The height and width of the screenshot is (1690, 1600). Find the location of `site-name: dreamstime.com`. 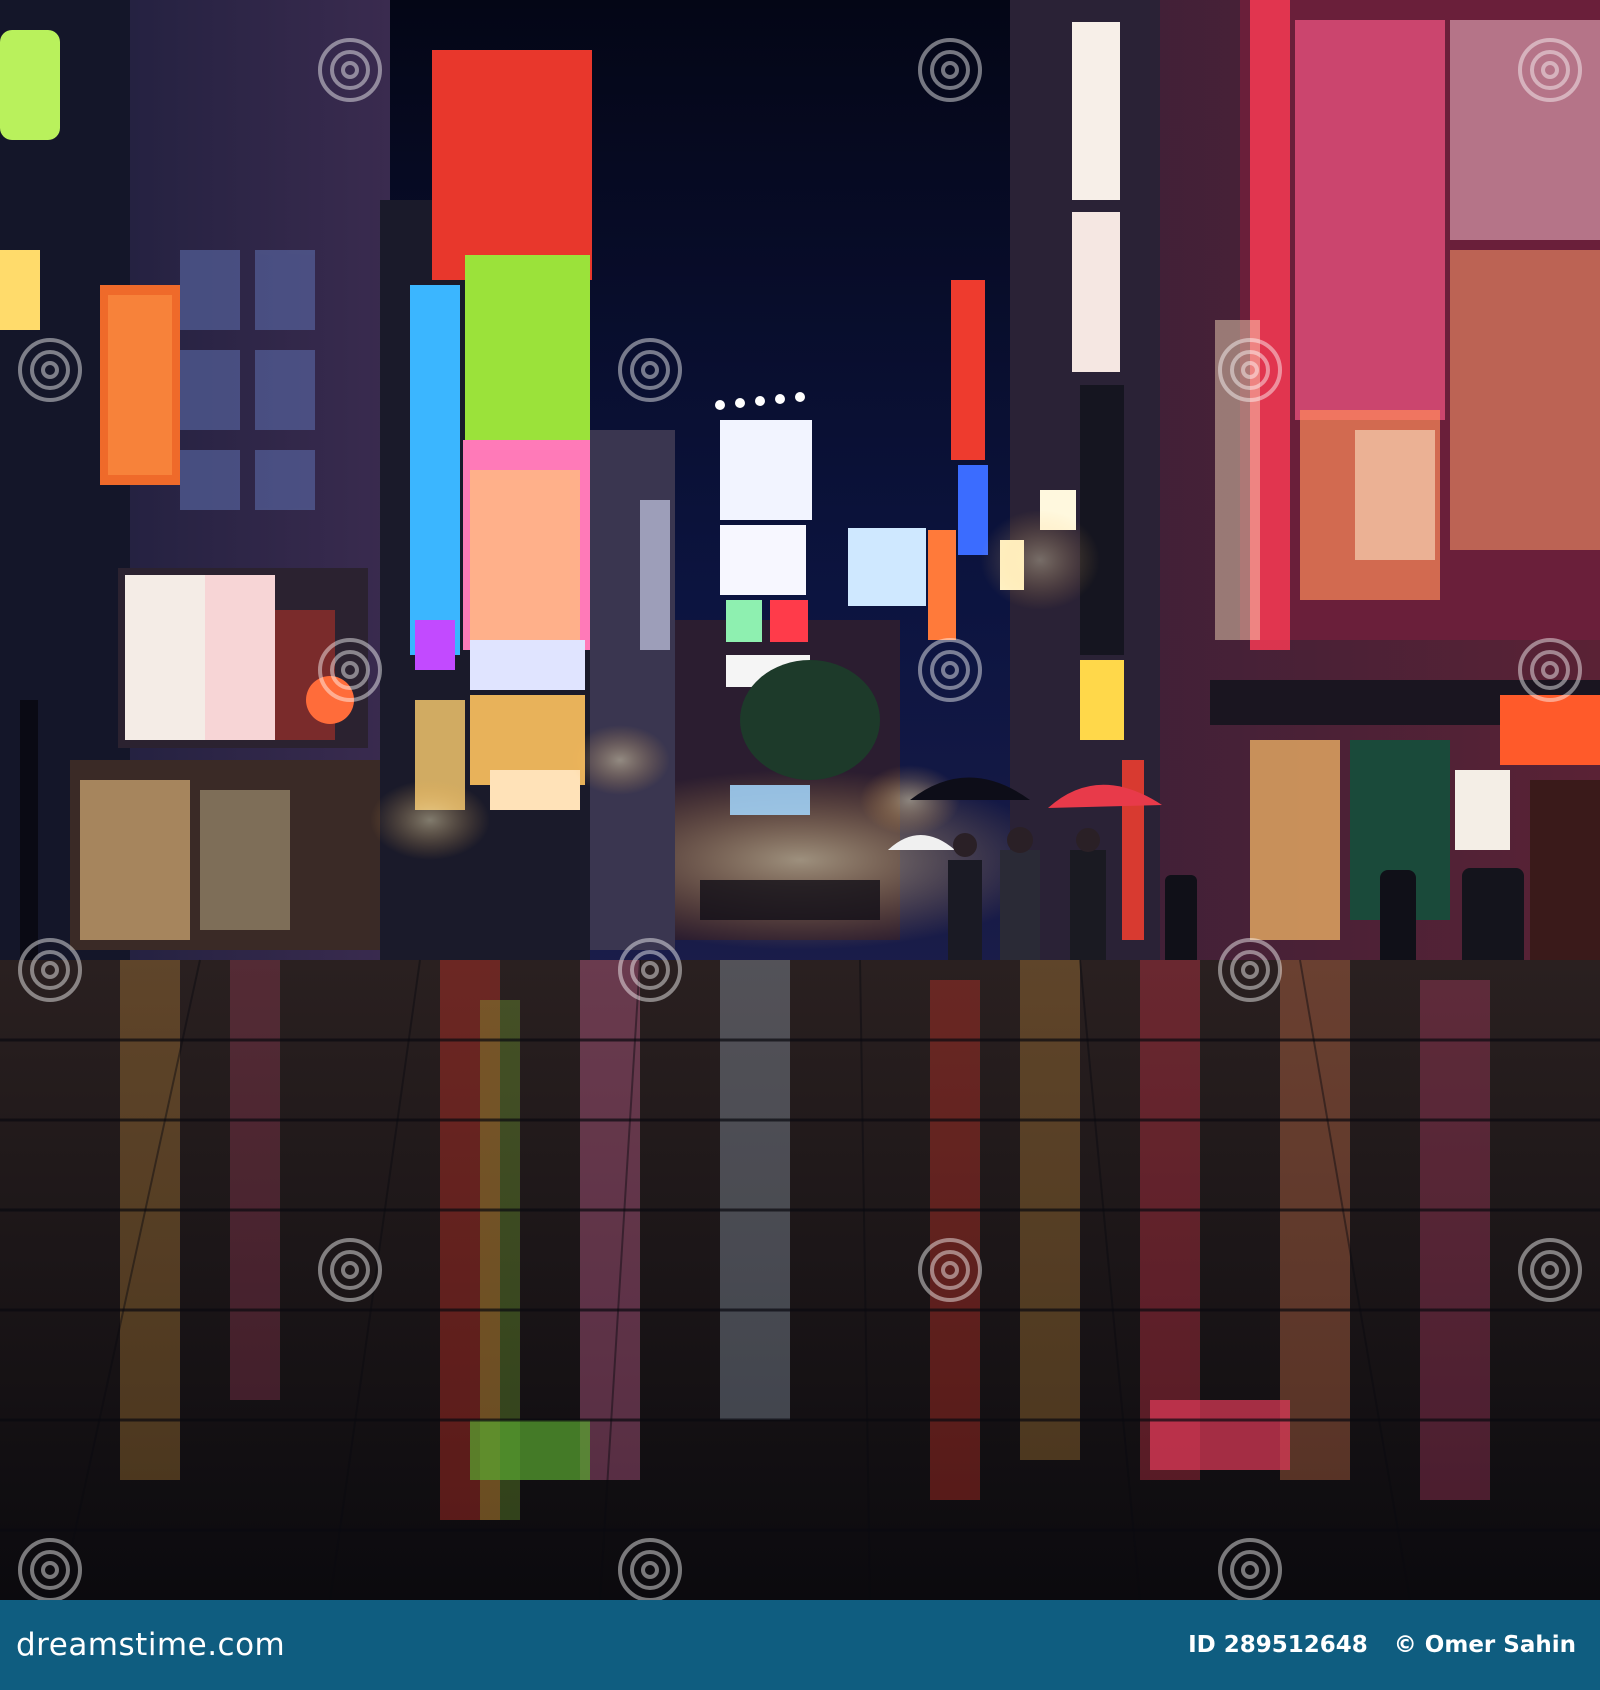

site-name: dreamstime.com is located at coordinates (150, 1645).